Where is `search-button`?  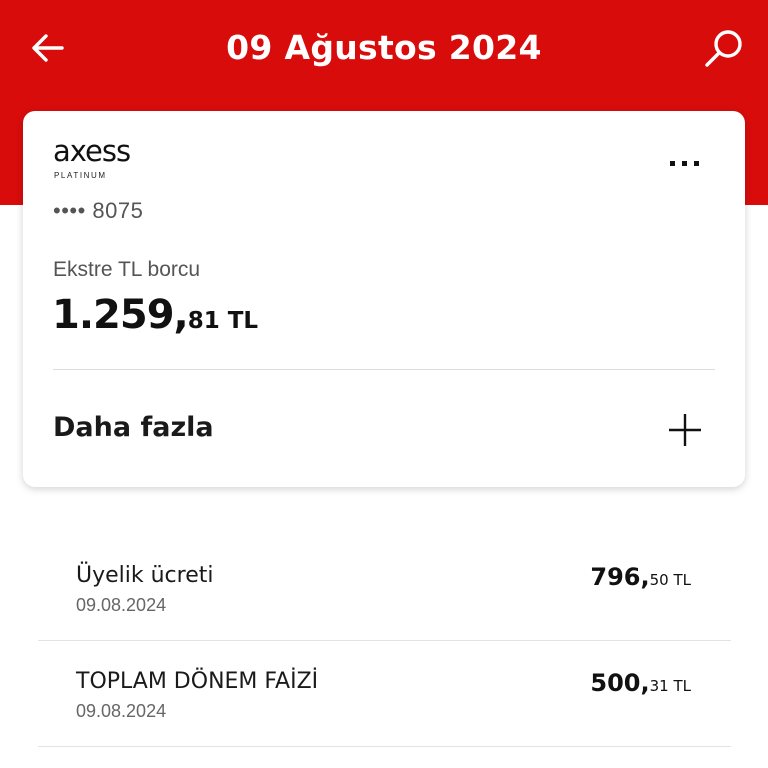 search-button is located at coordinates (724, 48).